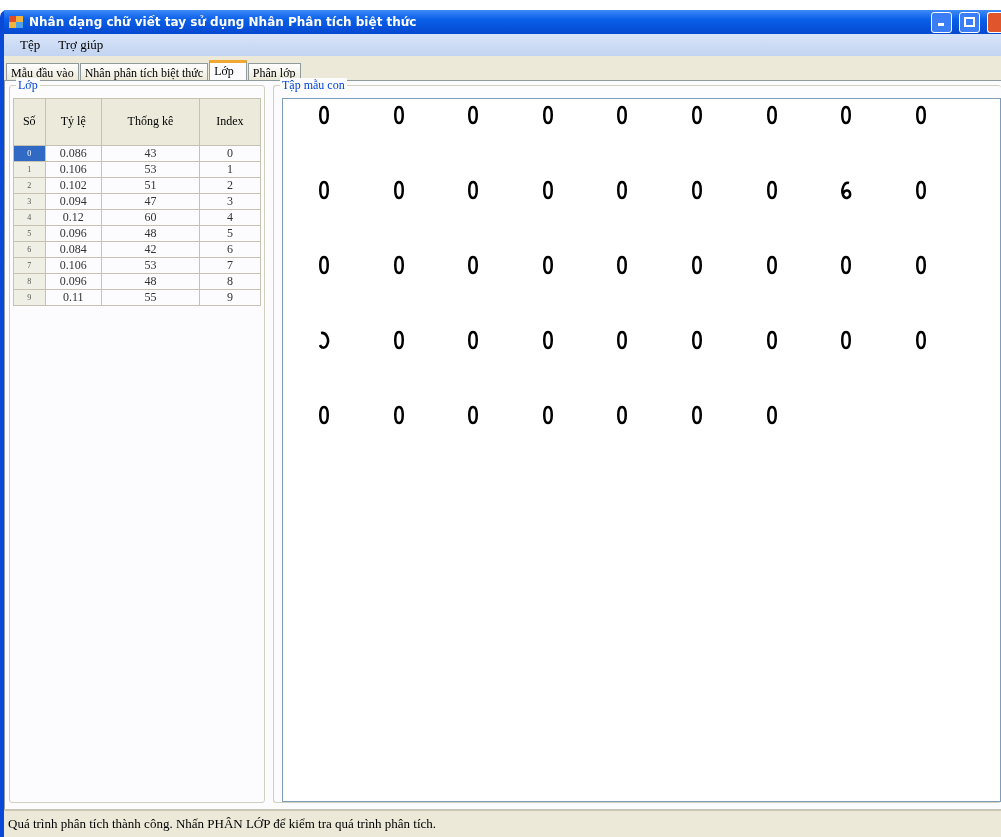 The height and width of the screenshot is (837, 1001). I want to click on close-button, so click(994, 22).